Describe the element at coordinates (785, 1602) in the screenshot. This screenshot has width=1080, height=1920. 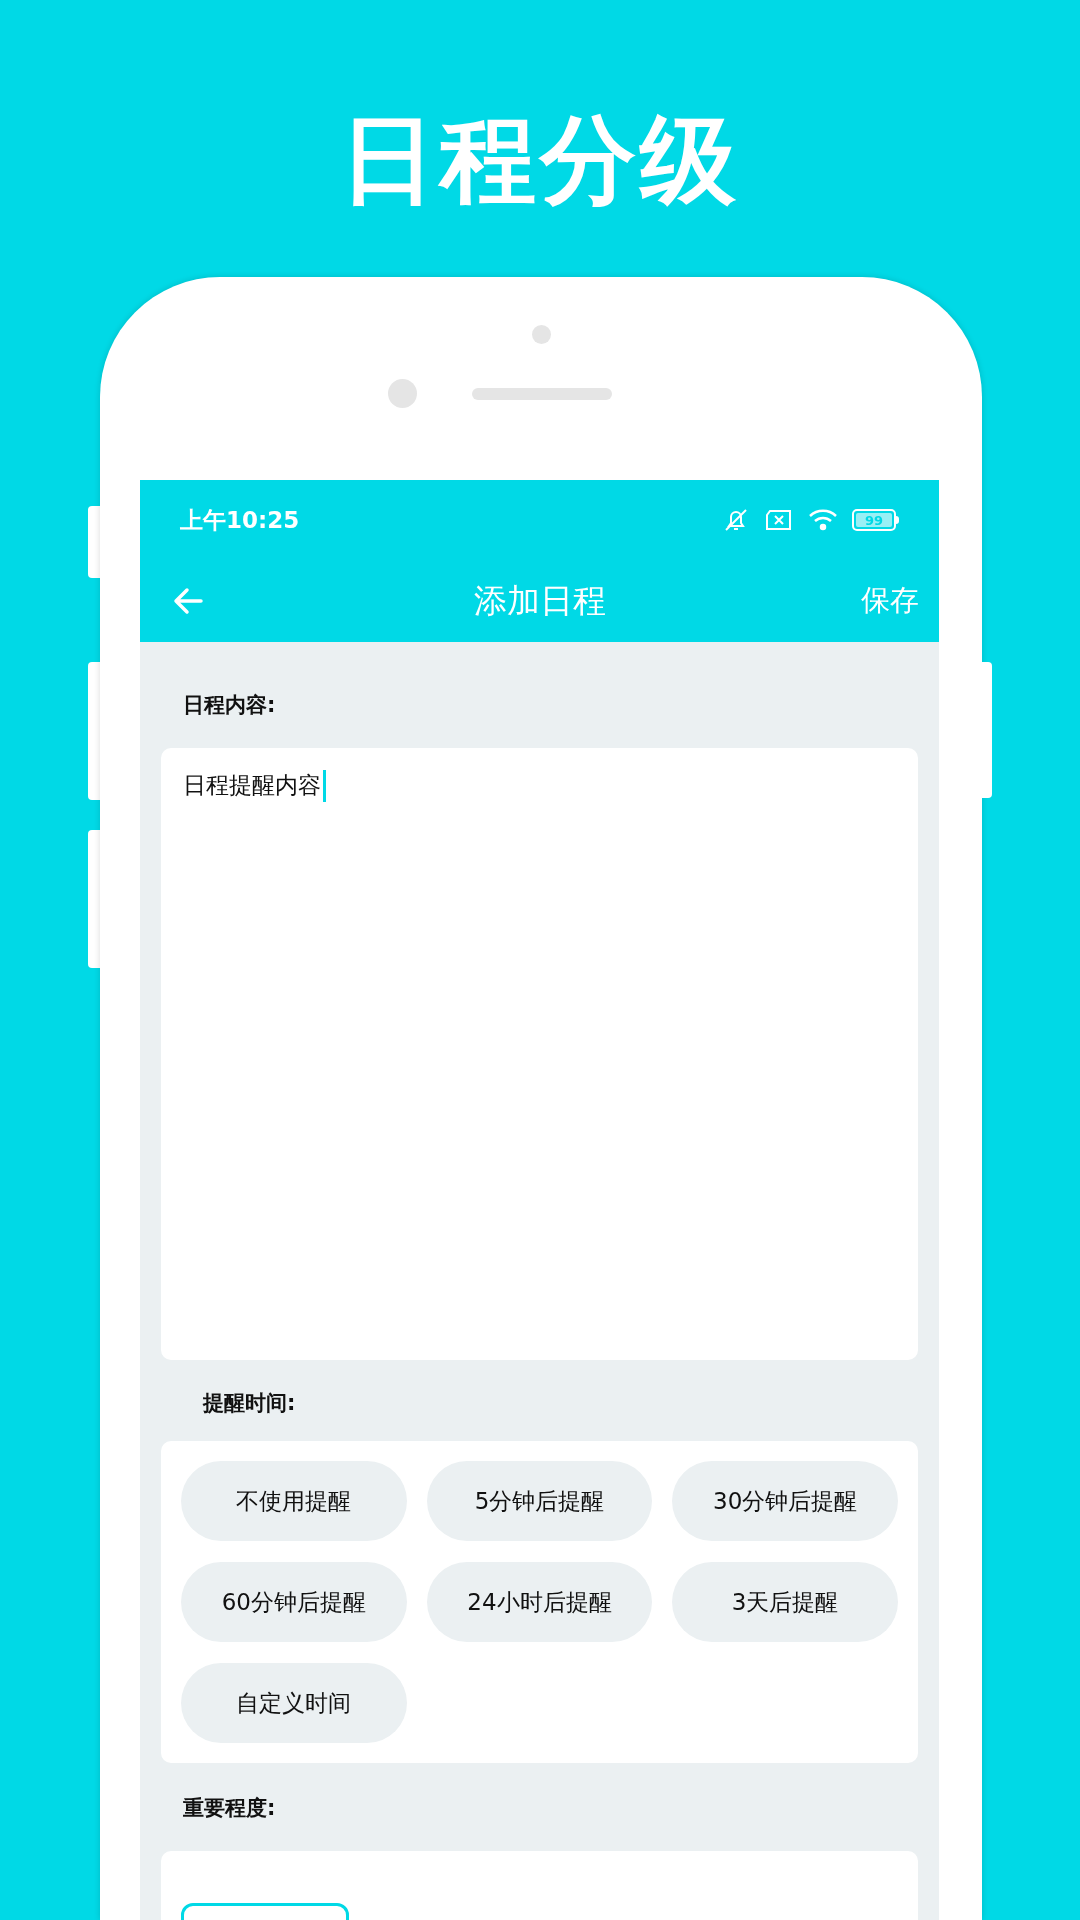
I see `reminder-option: 3天后提醒` at that location.